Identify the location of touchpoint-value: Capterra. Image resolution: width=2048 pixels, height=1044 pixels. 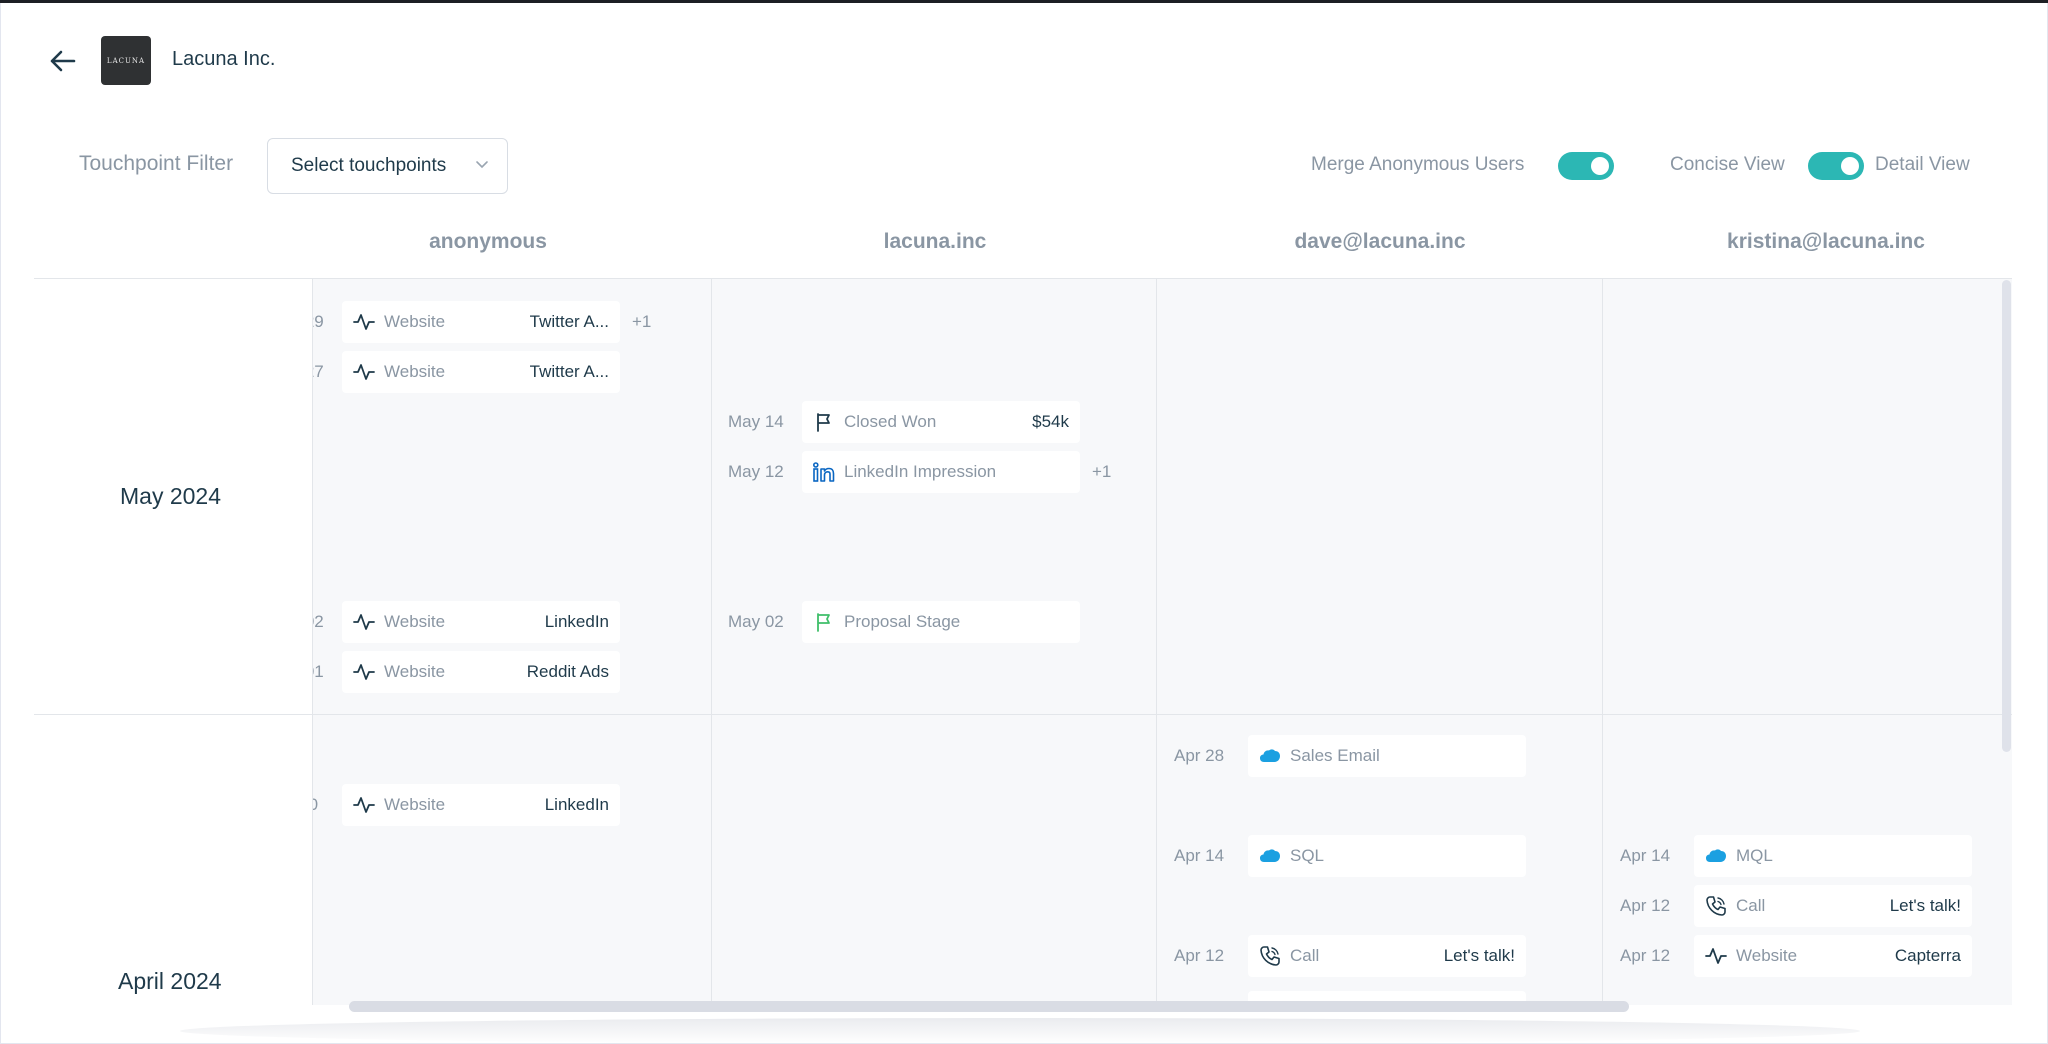
(1927, 955).